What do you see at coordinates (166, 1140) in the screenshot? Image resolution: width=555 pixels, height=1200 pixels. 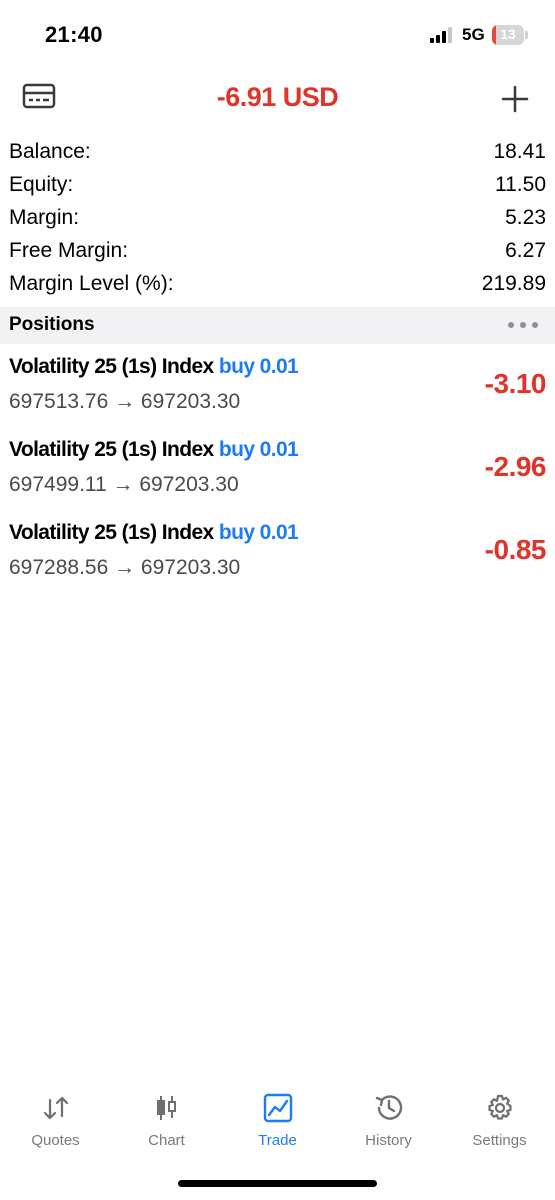 I see `tab-label: Chart` at bounding box center [166, 1140].